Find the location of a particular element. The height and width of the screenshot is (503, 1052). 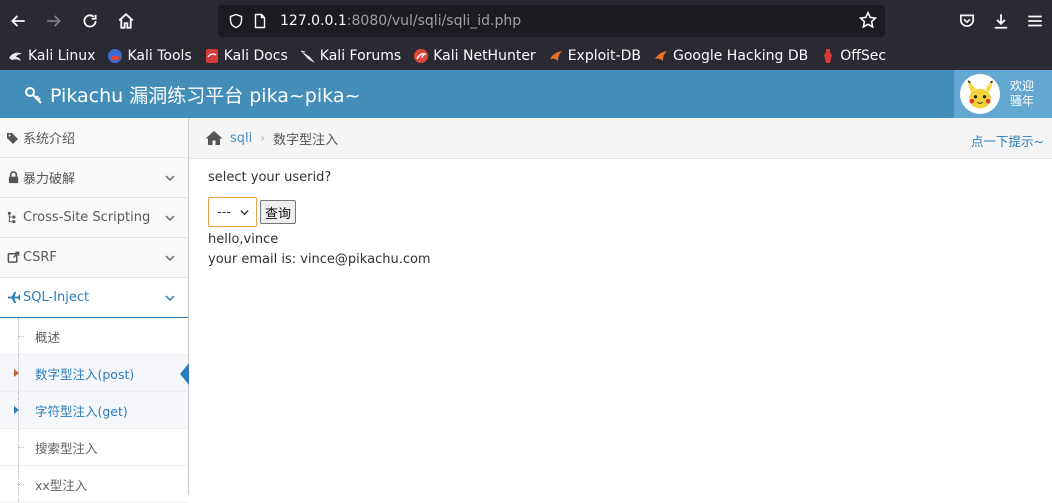

sitemap-icon is located at coordinates (13, 217).